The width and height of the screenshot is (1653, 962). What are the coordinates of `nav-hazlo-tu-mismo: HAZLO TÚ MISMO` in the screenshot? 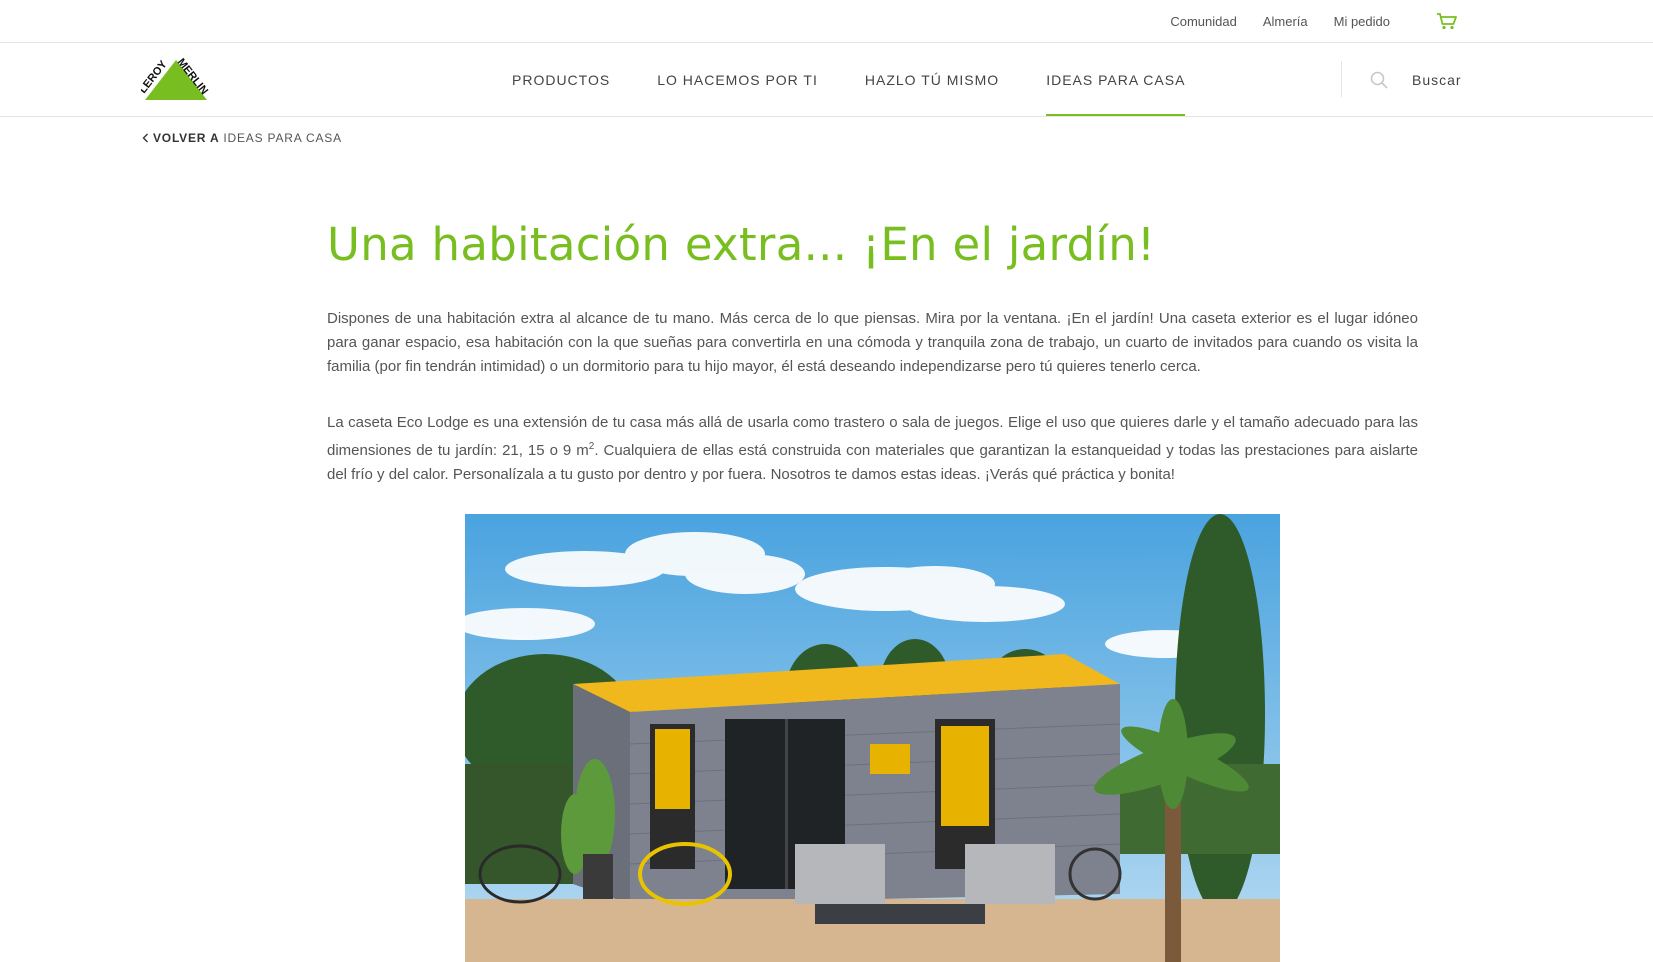 It's located at (932, 79).